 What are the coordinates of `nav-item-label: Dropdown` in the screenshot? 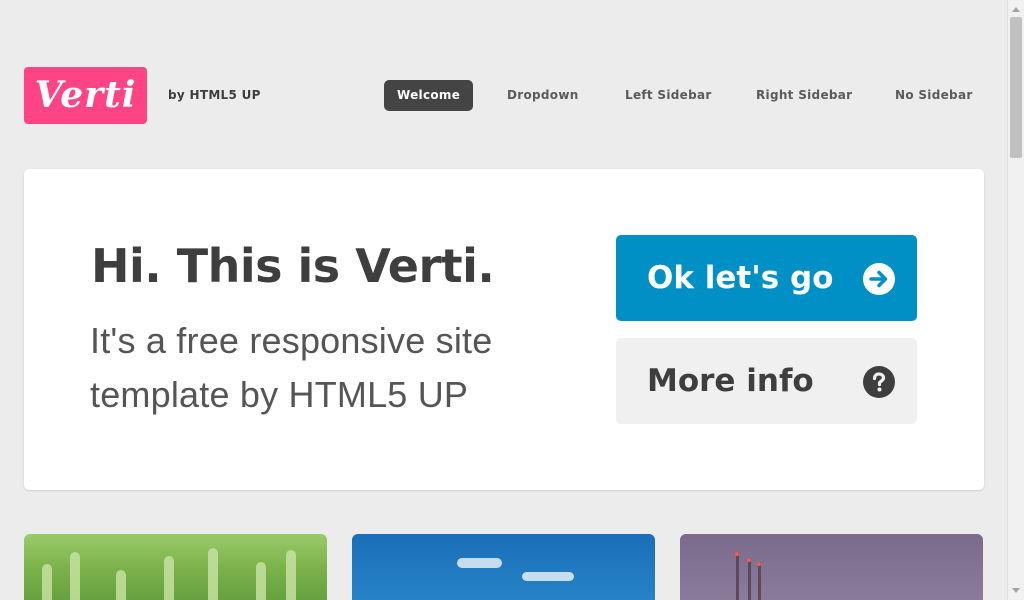 It's located at (543, 95).